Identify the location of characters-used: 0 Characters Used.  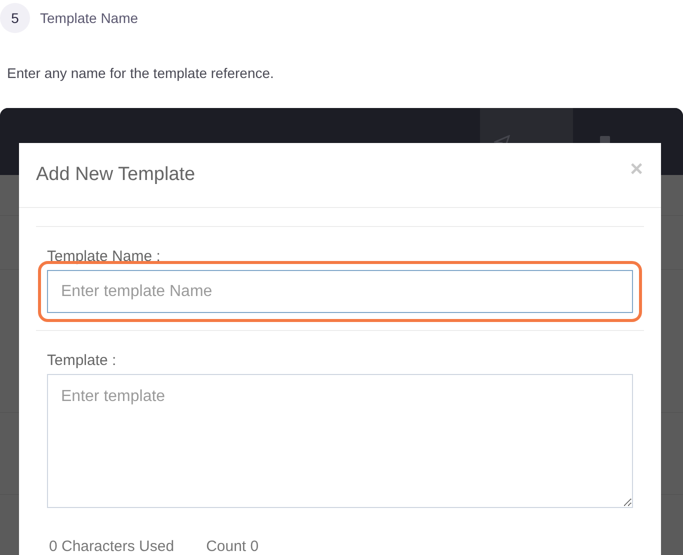
(111, 546).